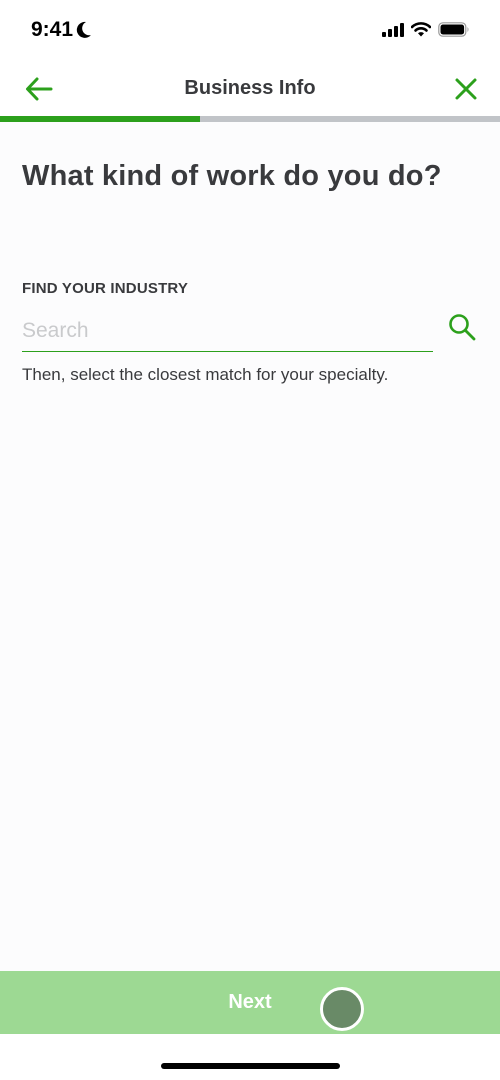 Image resolution: width=500 pixels, height=1080 pixels. I want to click on close-icon, so click(466, 89).